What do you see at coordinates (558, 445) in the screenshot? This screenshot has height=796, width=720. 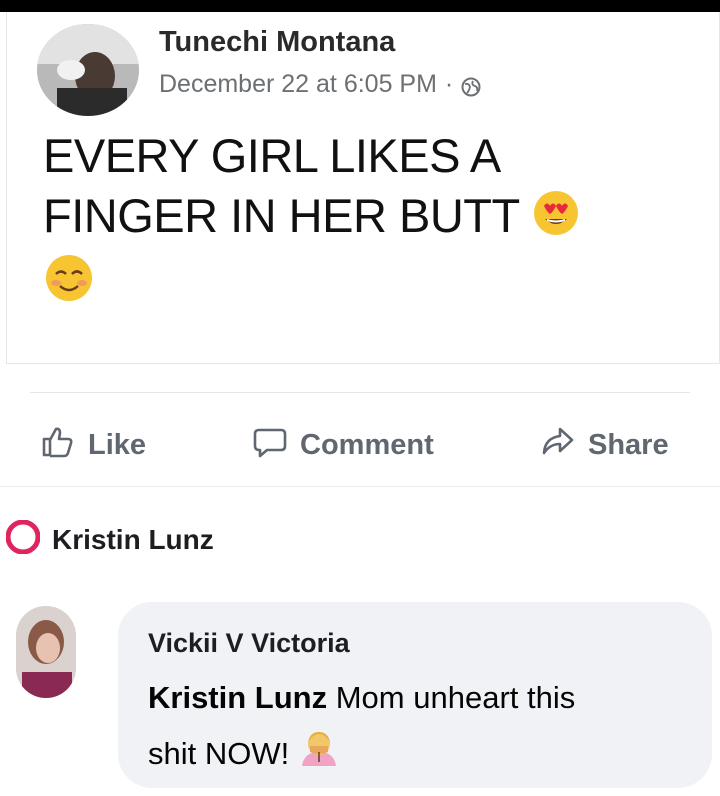 I see `share-arrow-icon` at bounding box center [558, 445].